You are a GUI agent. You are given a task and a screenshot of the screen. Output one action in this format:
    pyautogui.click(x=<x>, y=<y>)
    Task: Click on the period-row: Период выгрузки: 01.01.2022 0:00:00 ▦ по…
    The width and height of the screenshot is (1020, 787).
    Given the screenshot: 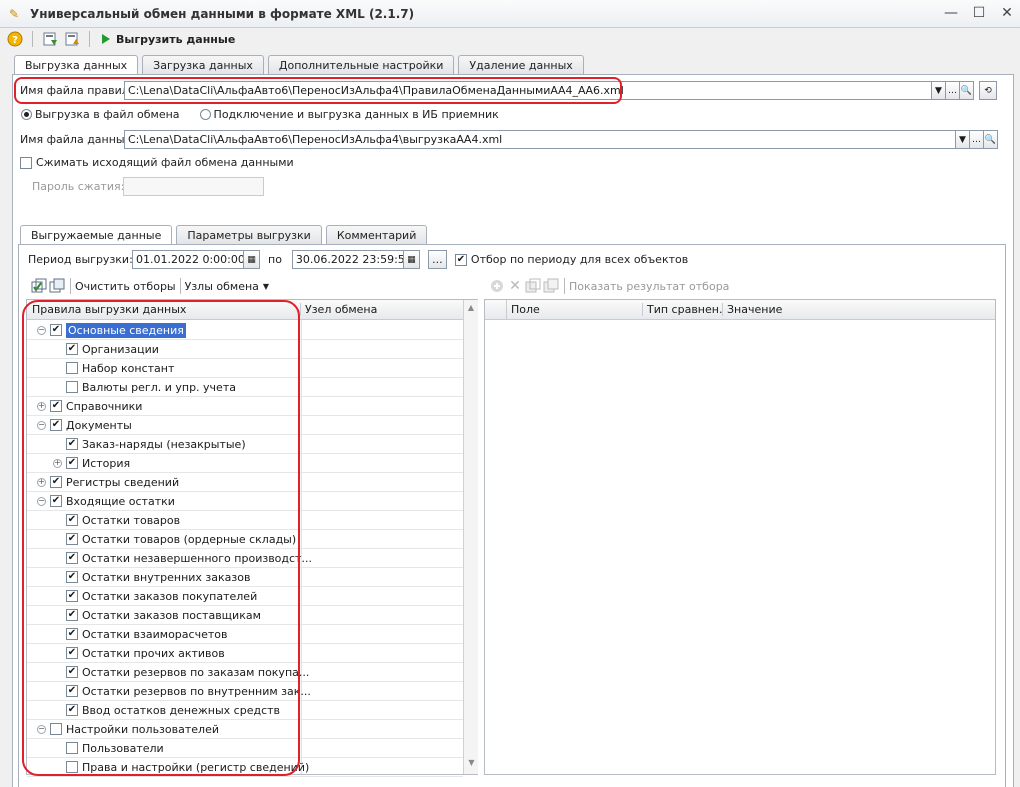 What is the action you would take?
    pyautogui.click(x=358, y=259)
    